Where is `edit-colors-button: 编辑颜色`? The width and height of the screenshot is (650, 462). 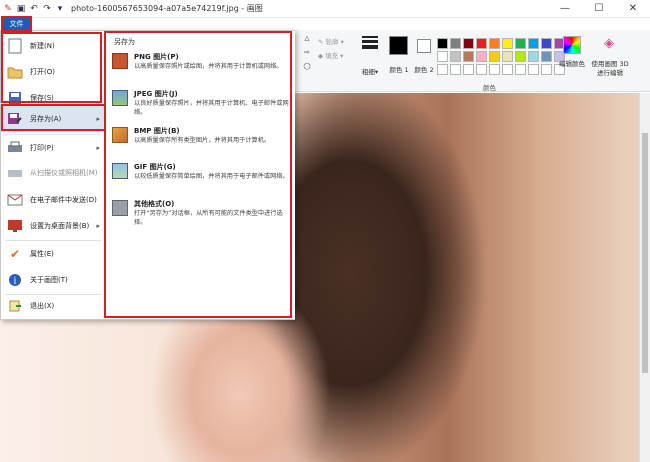 edit-colors-button: 编辑颜色 is located at coordinates (572, 64).